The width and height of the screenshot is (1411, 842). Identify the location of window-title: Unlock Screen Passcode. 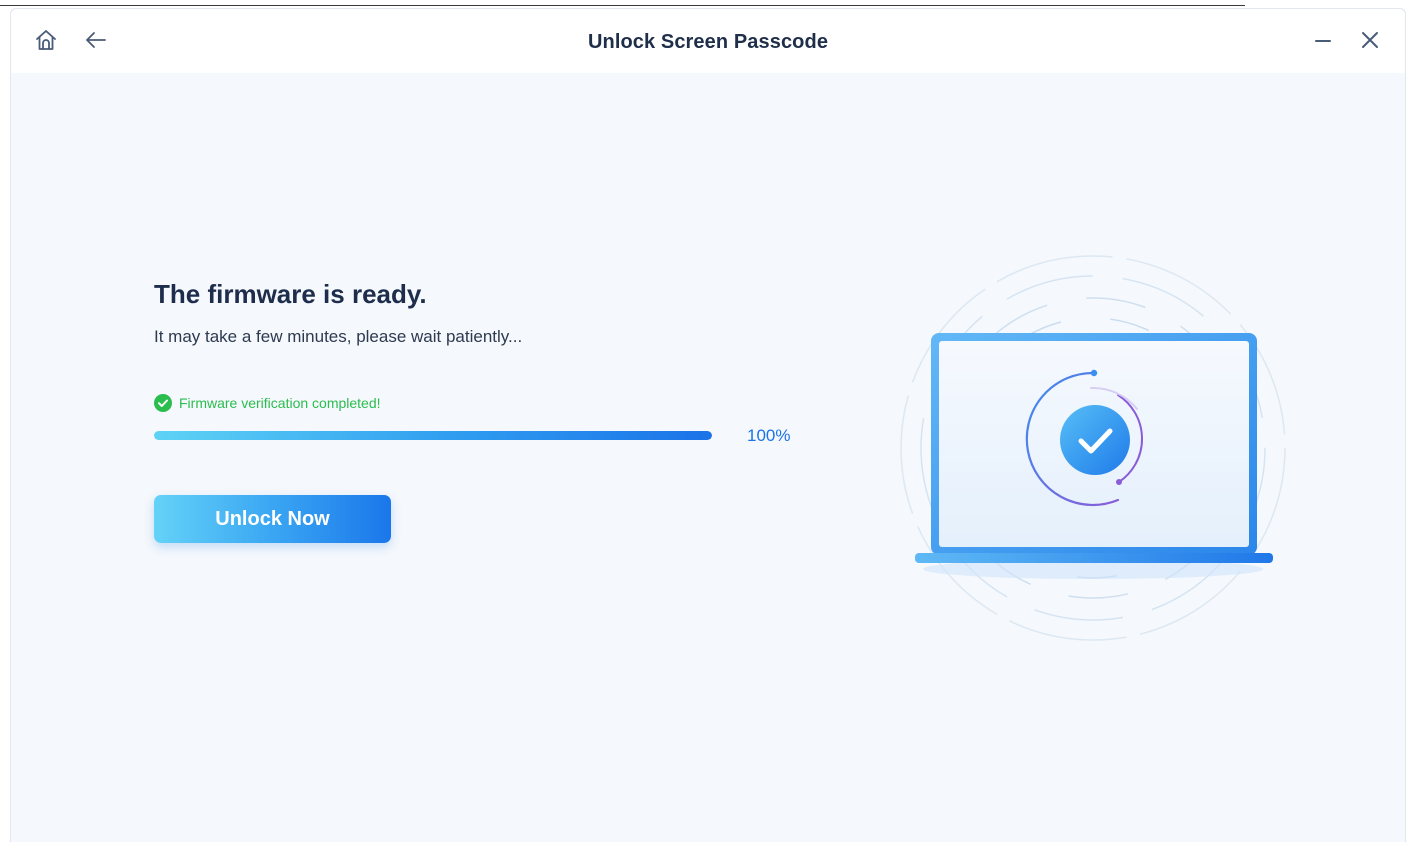
(708, 42).